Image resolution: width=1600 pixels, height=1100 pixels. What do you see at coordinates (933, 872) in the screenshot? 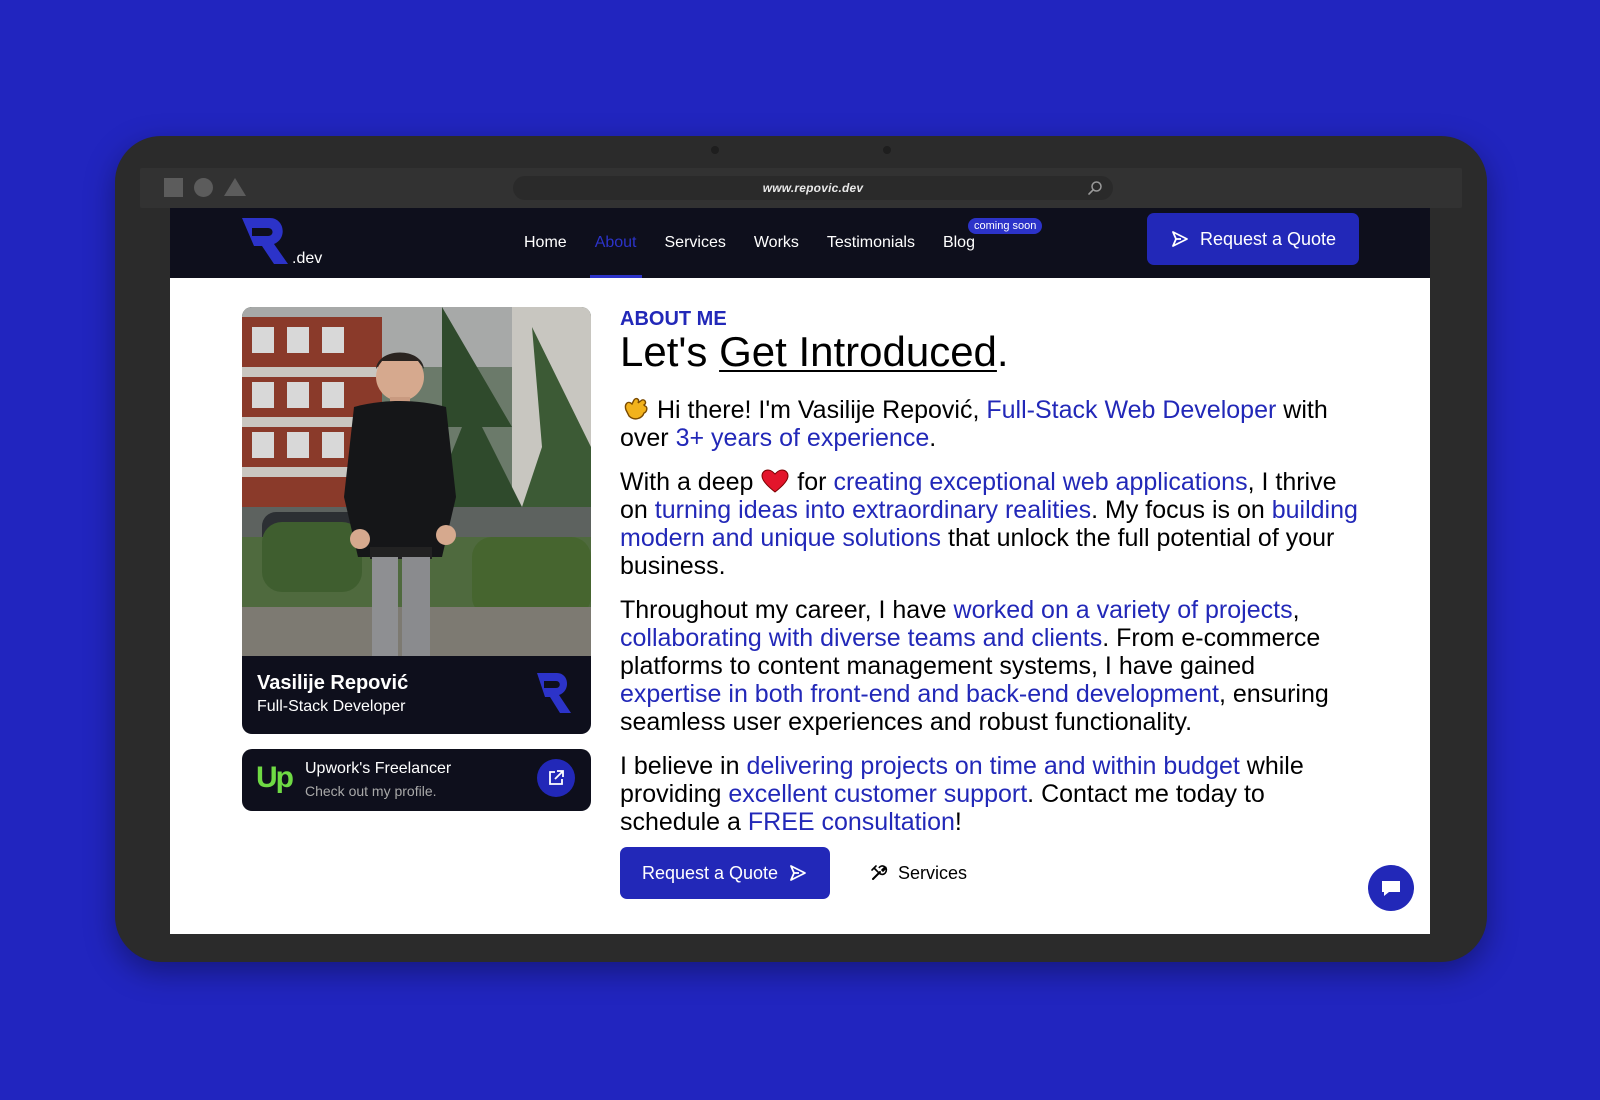
I see `services-link-label: Services` at bounding box center [933, 872].